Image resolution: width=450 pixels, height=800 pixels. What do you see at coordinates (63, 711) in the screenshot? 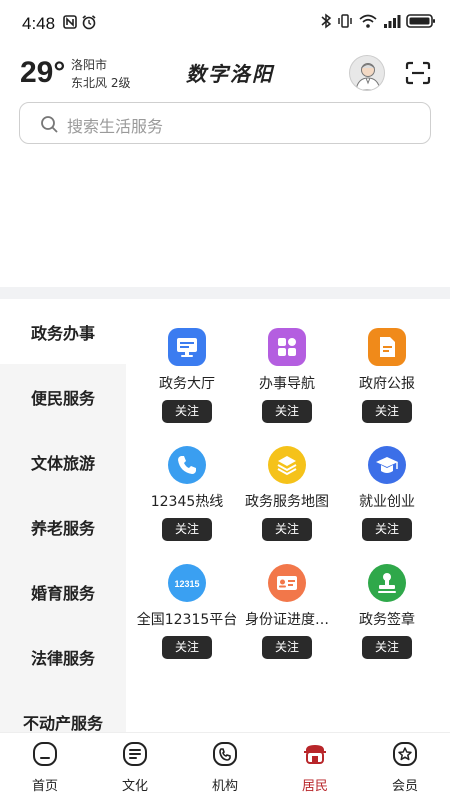
I see `category-item-real-estate: 不动产服务` at bounding box center [63, 711].